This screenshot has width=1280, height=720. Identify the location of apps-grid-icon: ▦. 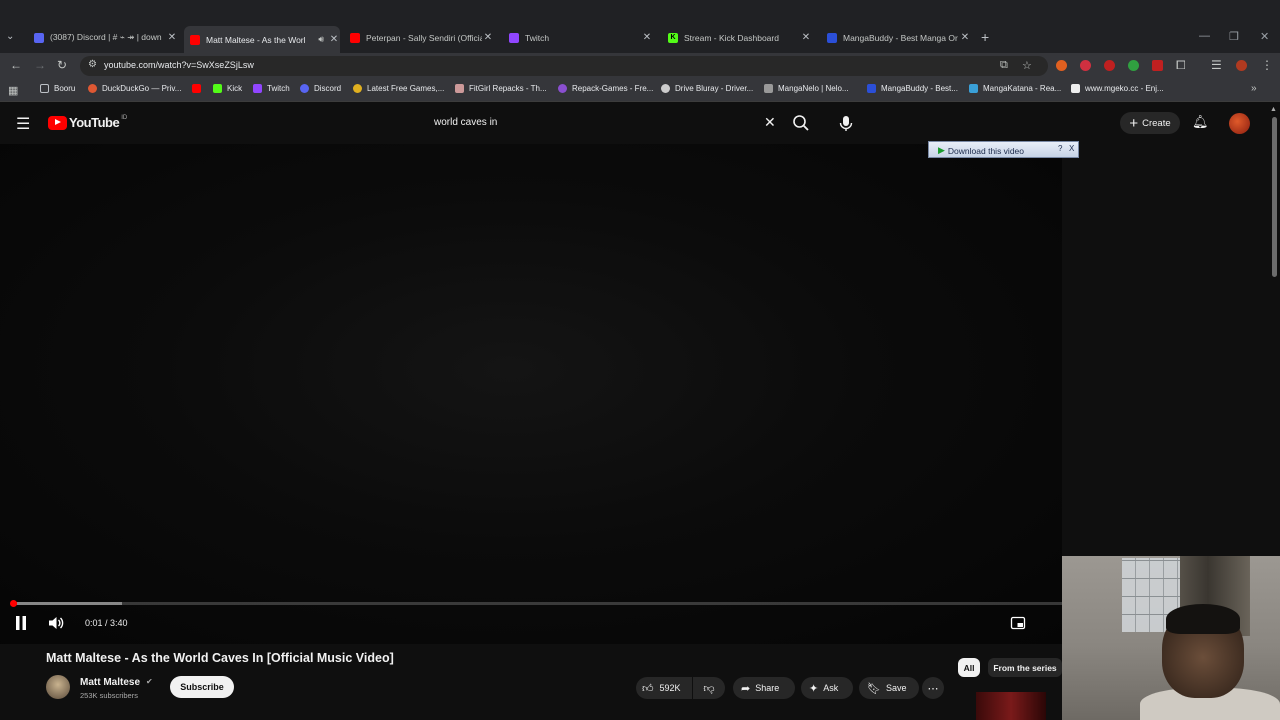
(13, 90).